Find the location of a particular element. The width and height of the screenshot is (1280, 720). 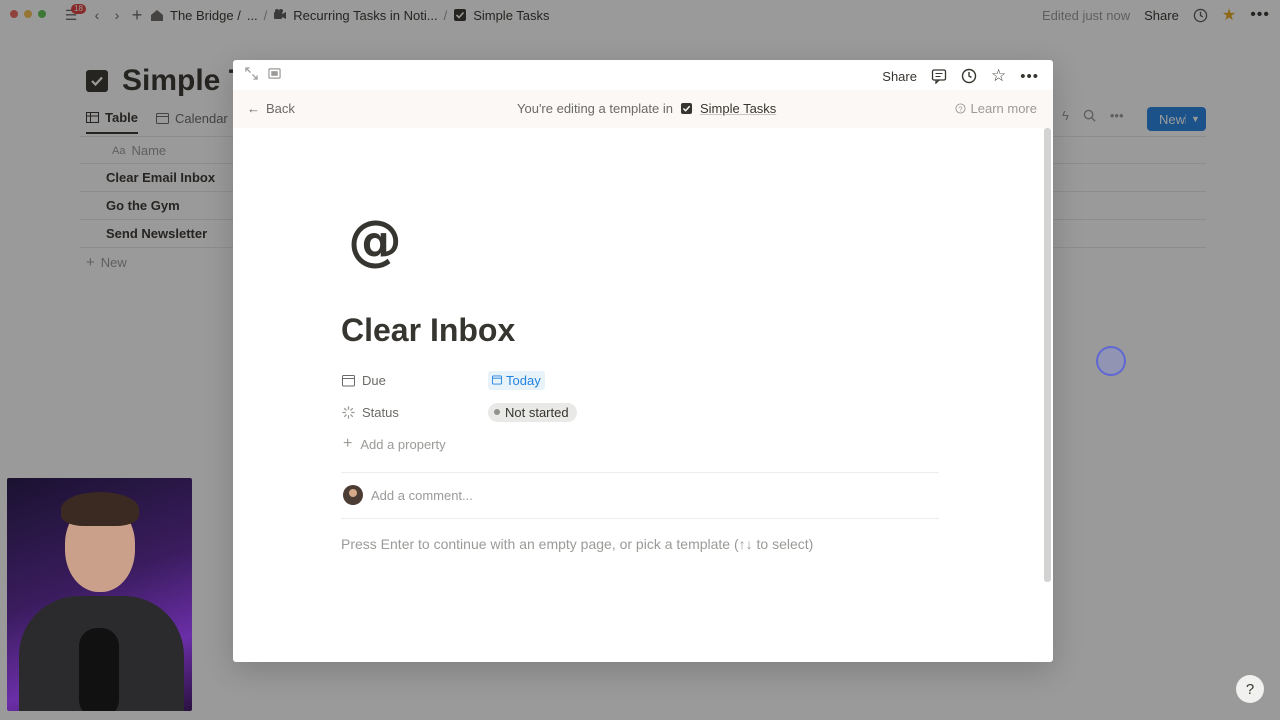

more-options-icon: ••• is located at coordinates (1029, 76).